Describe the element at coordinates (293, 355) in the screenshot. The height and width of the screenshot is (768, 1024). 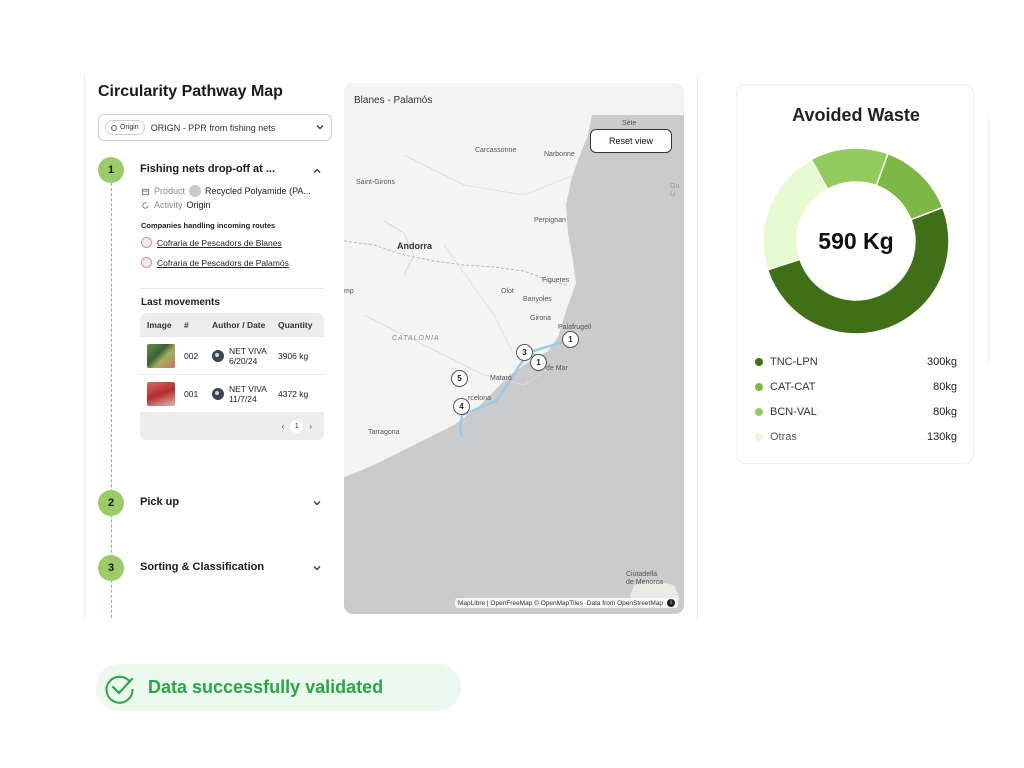
I see `row-quantity: 3906 kg` at that location.